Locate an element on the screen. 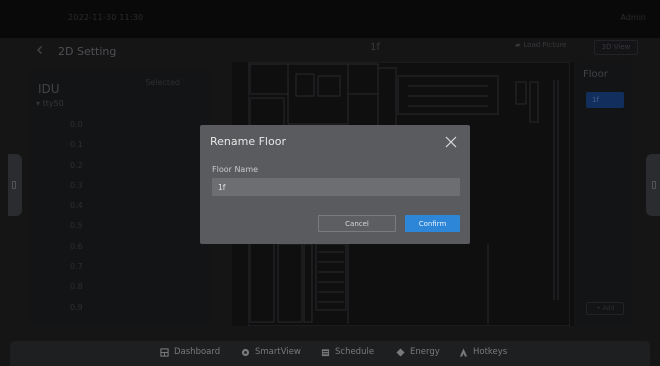 This screenshot has height=366, width=660. close-icon is located at coordinates (451, 142).